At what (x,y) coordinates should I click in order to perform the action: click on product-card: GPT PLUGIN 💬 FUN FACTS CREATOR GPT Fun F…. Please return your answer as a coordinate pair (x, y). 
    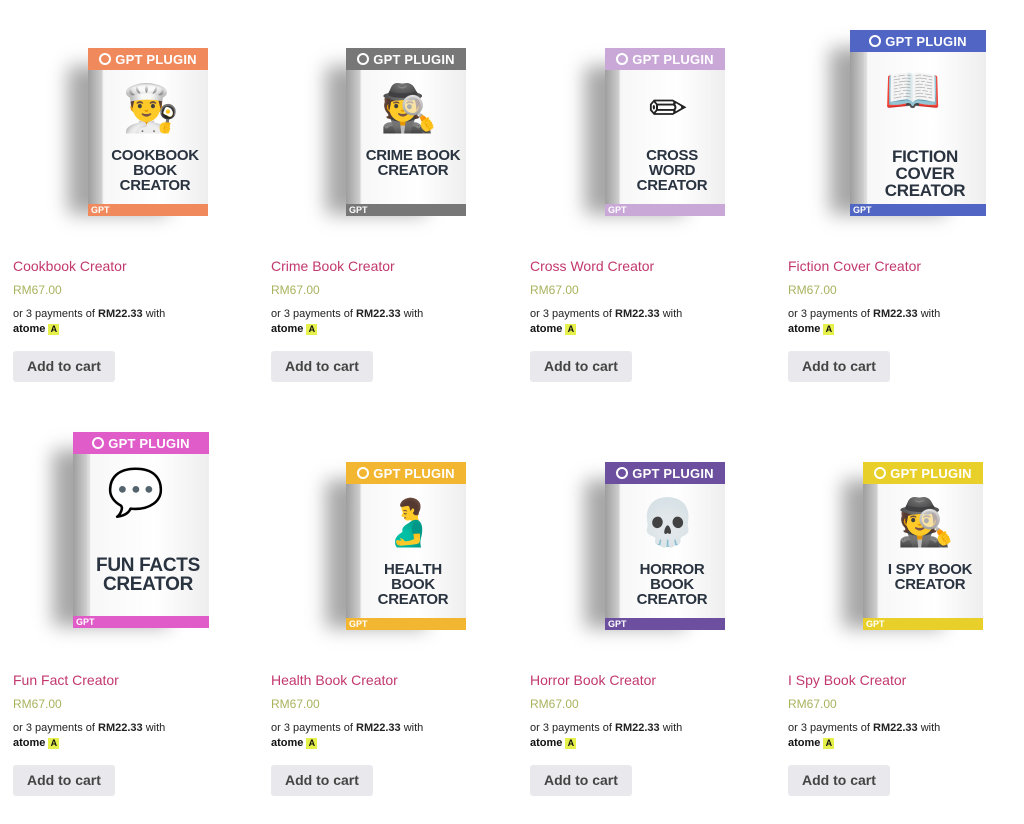
    Looking at the image, I should click on (133, 610).